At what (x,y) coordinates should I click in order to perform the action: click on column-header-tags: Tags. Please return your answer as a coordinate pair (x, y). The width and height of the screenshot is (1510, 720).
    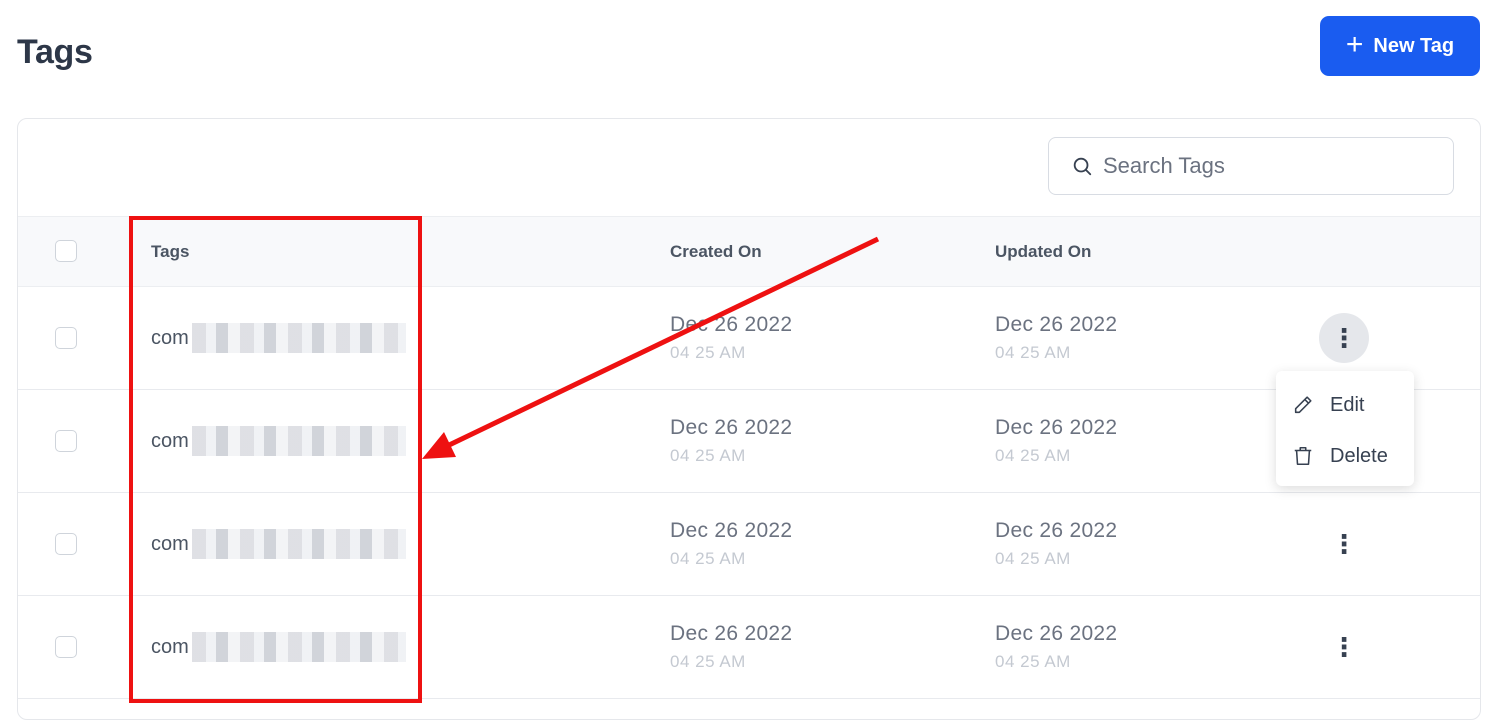
    Looking at the image, I should click on (170, 252).